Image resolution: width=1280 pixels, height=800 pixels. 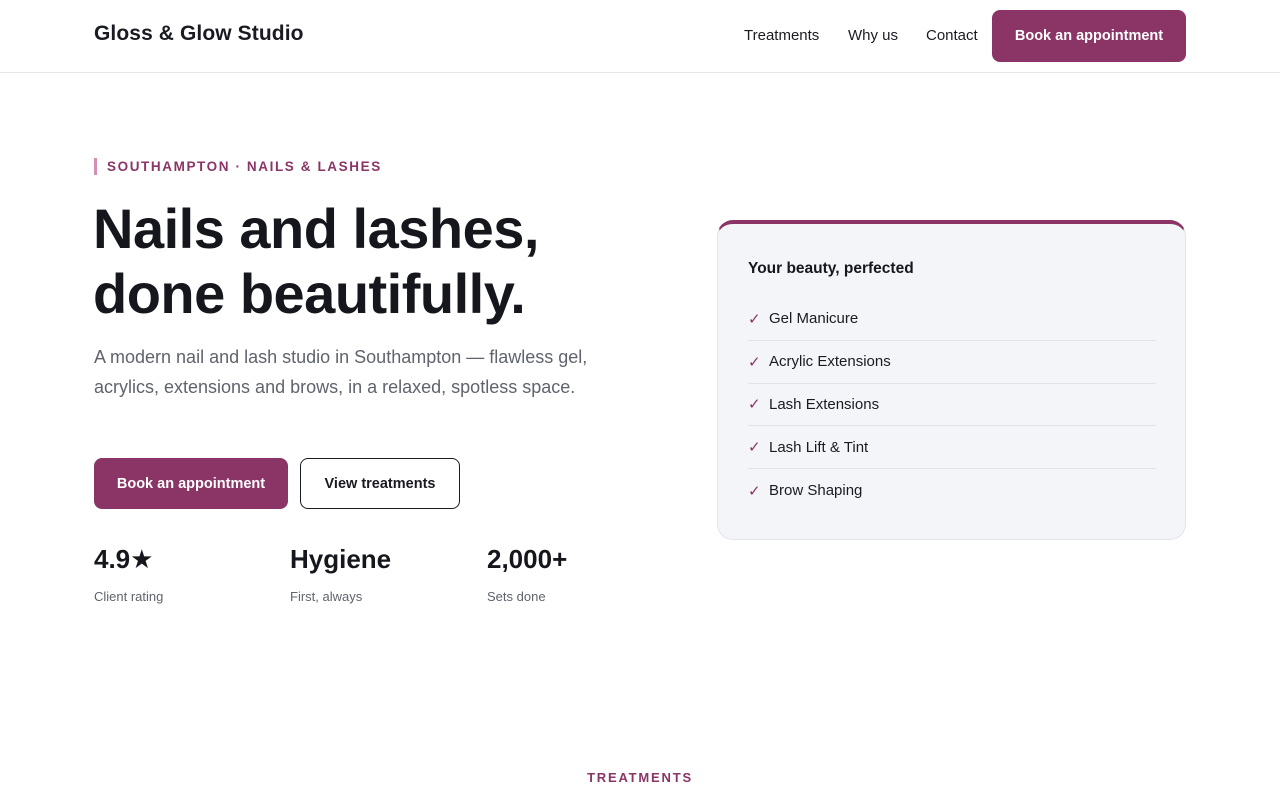 I want to click on nav-link-why-us: Why us, so click(x=873, y=35).